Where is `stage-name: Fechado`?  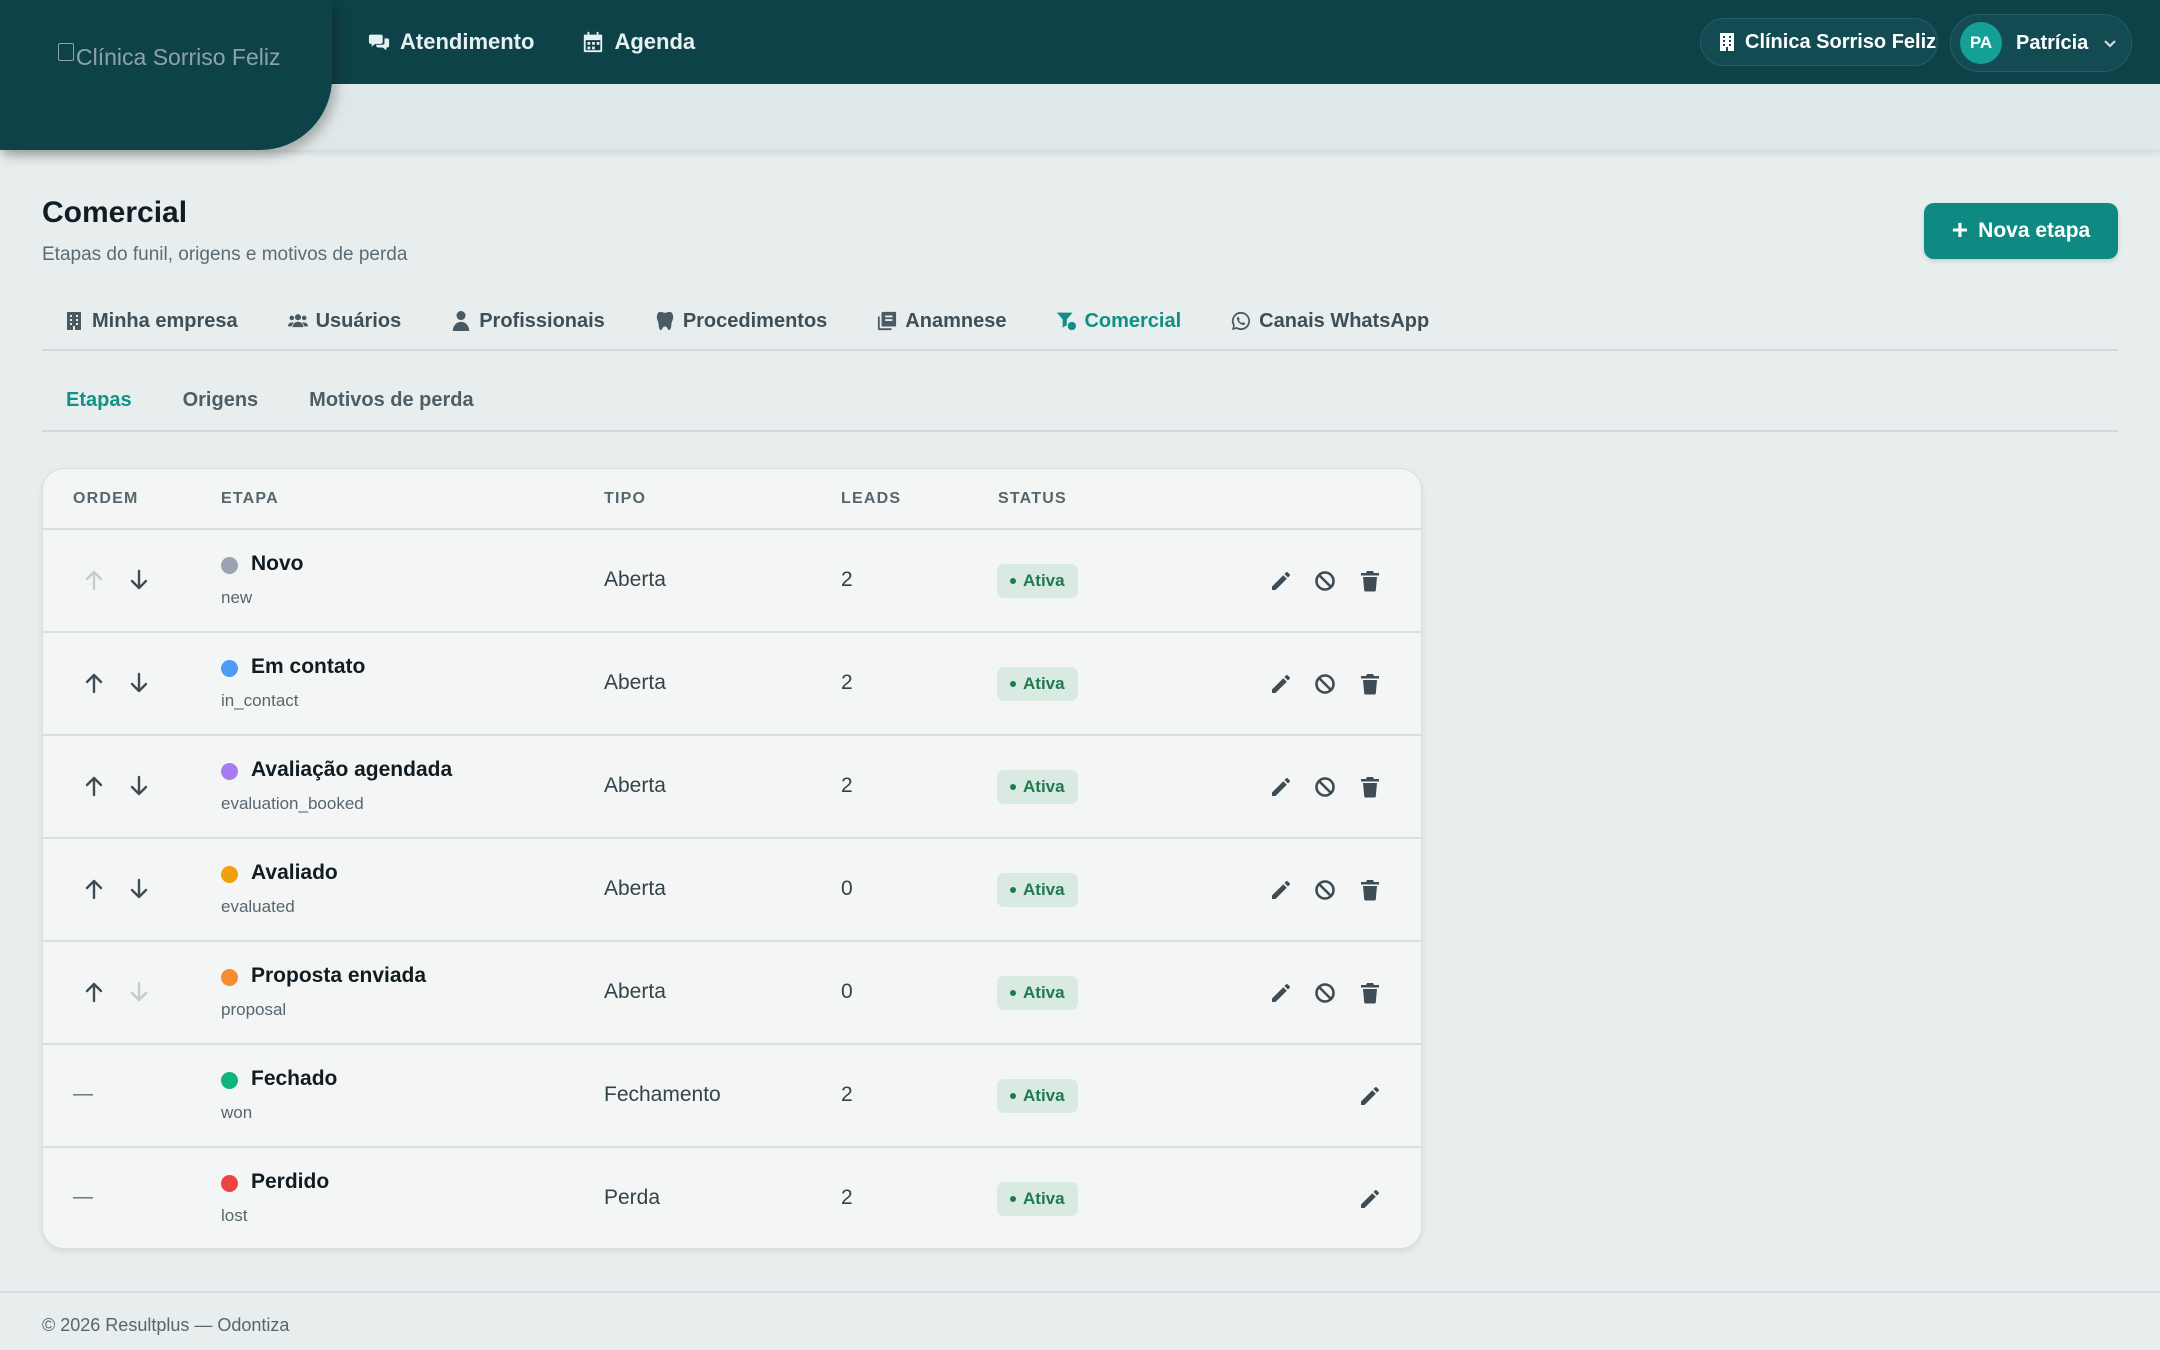
stage-name: Fechado is located at coordinates (294, 1078).